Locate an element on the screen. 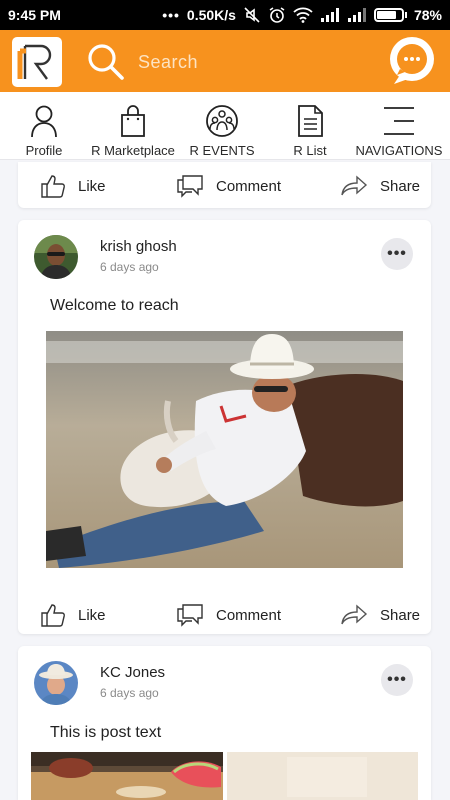  app-logo is located at coordinates (37, 62).